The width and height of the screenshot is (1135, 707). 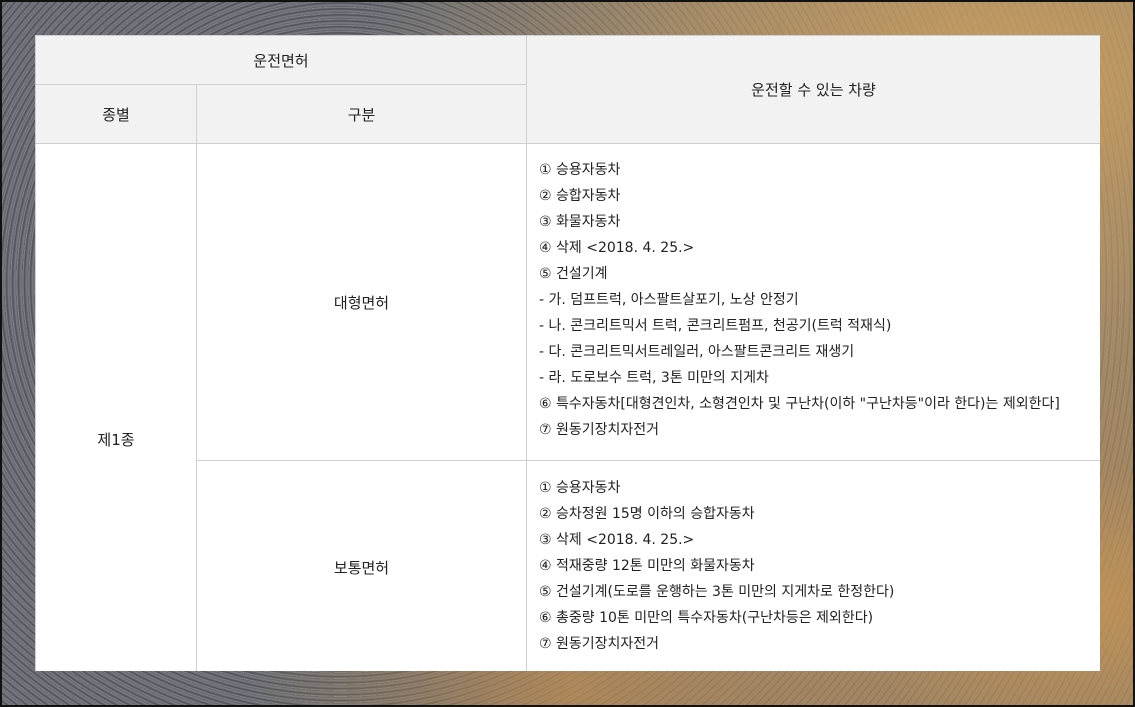 I want to click on header-type: 종별, so click(x=116, y=114).